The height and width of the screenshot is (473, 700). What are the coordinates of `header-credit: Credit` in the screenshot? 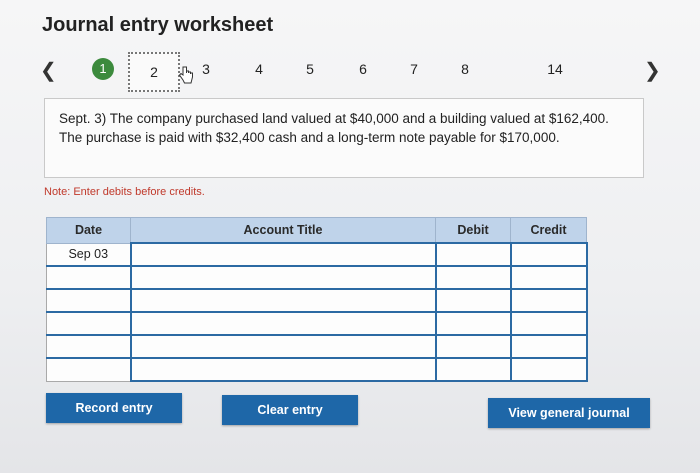 It's located at (548, 230).